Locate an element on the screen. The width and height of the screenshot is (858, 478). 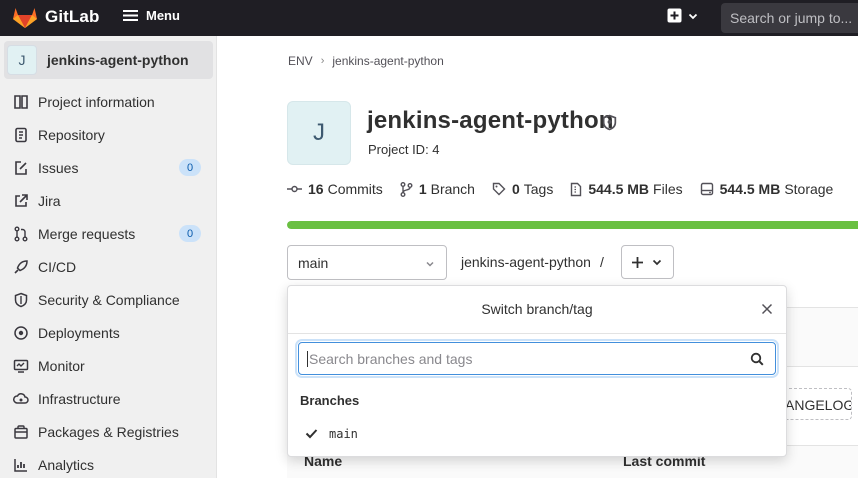
issues-count-badge: 0 is located at coordinates (190, 167).